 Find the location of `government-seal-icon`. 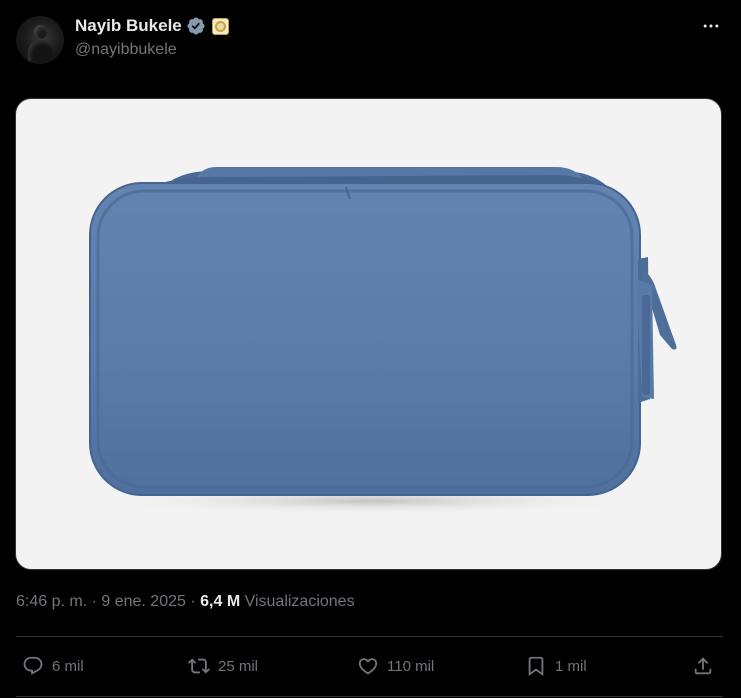

government-seal-icon is located at coordinates (220, 26).